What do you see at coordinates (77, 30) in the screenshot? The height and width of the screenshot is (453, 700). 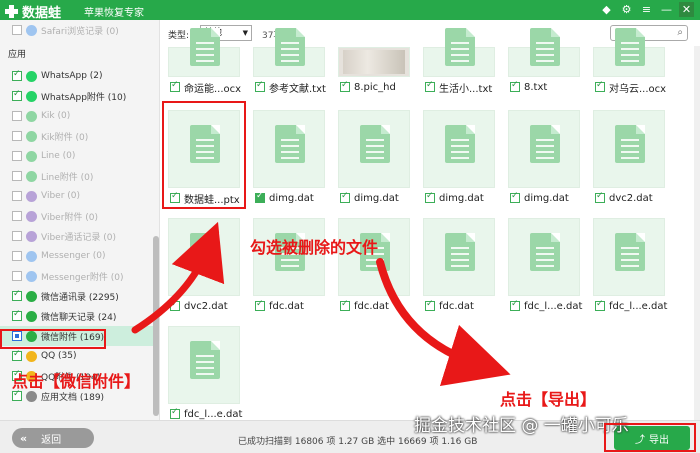 I see `sidebar-item-safari: Safari浏览记录 (0)` at bounding box center [77, 30].